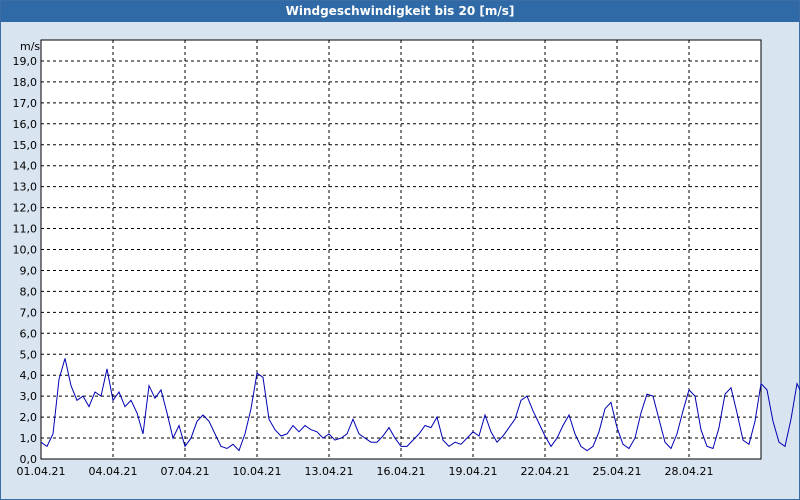  Describe the element at coordinates (401, 471) in the screenshot. I see `x-tick-label: 16.04.21` at that location.